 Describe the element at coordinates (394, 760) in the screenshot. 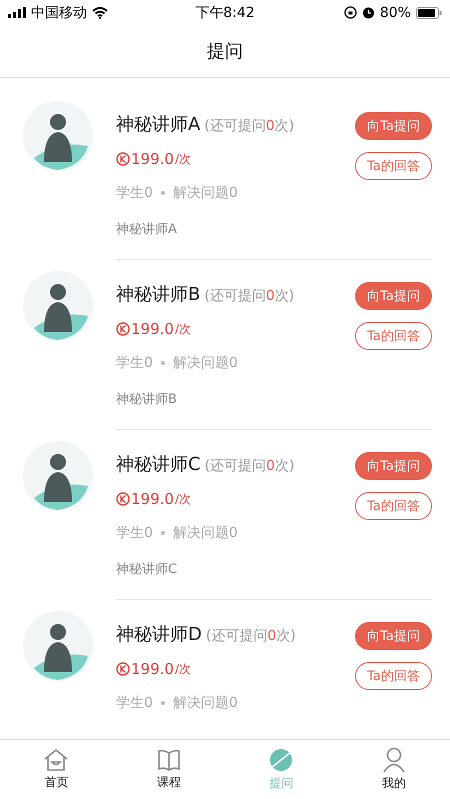

I see `person-icon` at that location.